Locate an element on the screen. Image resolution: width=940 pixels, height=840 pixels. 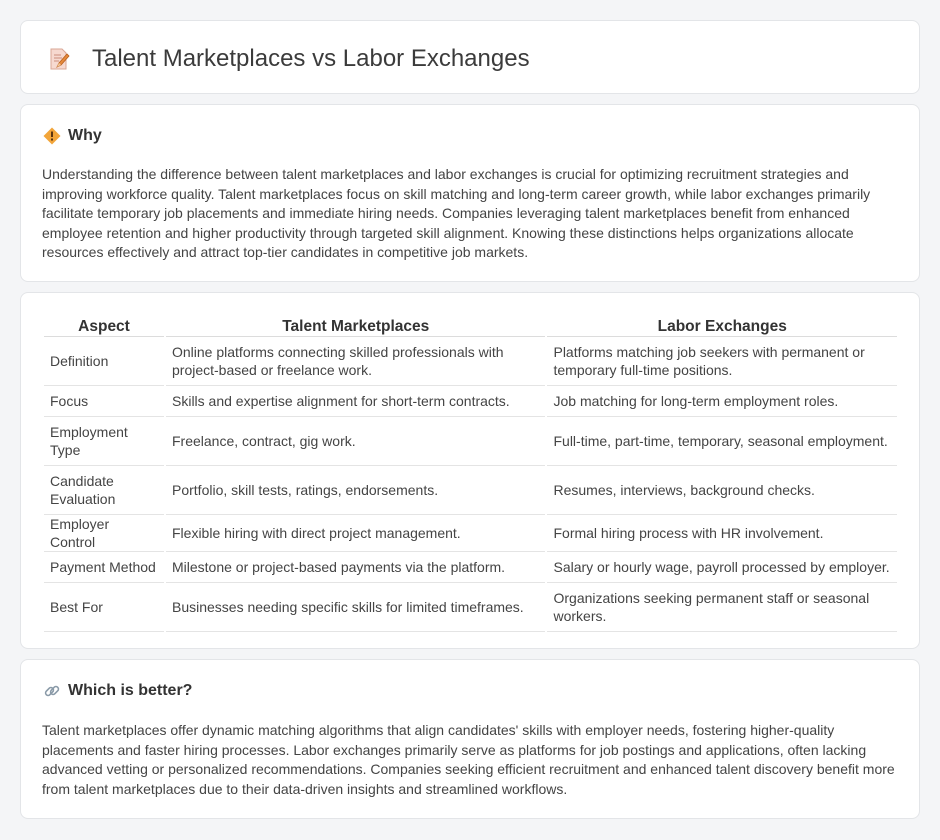
diamond-warning-icon is located at coordinates (52, 136).